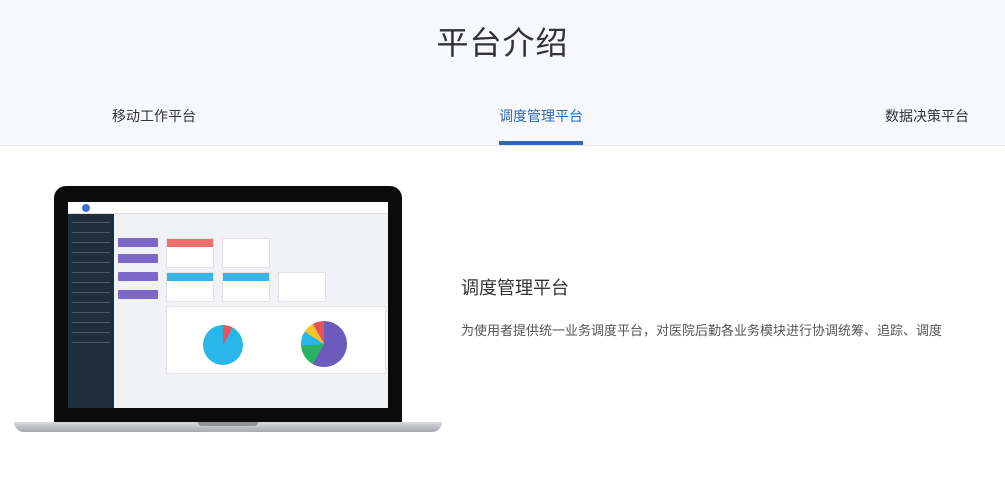 The height and width of the screenshot is (488, 1005). What do you see at coordinates (927, 116) in the screenshot?
I see `tab-data-decision-platform: 数据决策平台` at bounding box center [927, 116].